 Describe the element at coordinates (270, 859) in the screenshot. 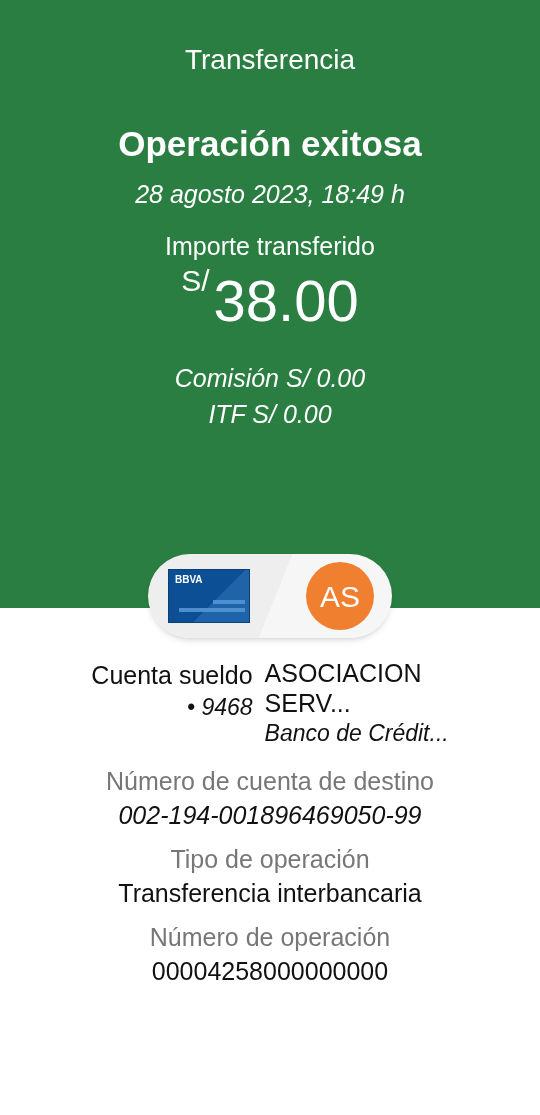

I see `detail-label: Tipo de operación` at that location.